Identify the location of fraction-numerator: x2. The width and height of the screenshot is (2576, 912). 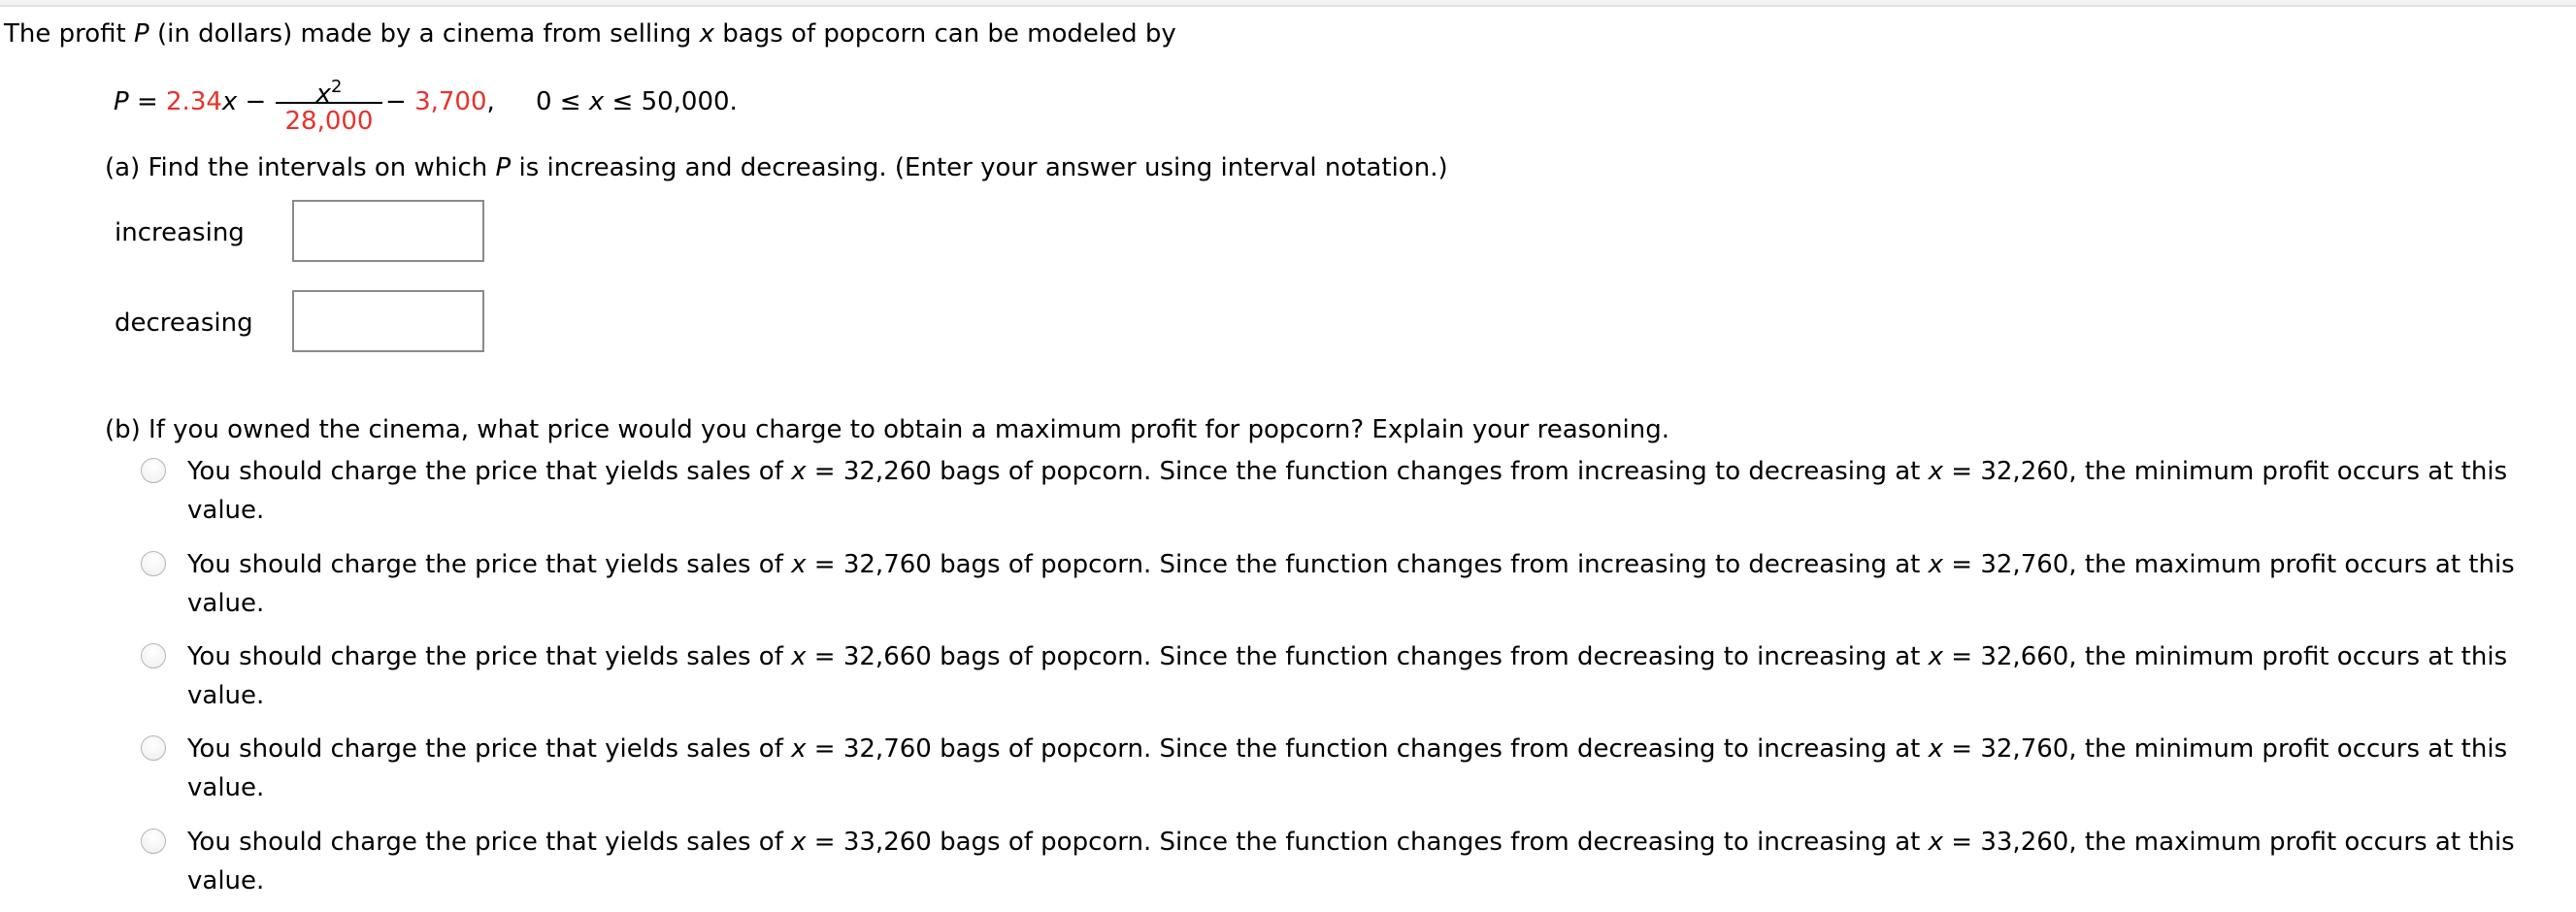
(329, 93).